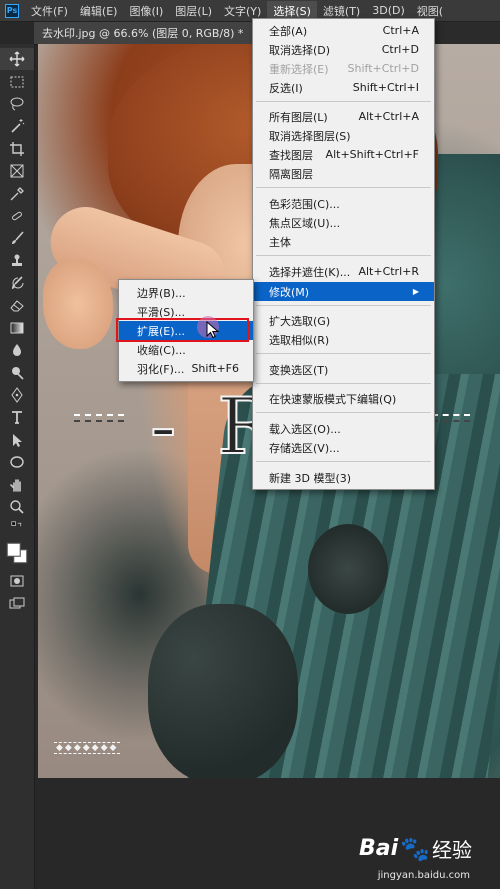 The height and width of the screenshot is (889, 500). What do you see at coordinates (17, 553) in the screenshot?
I see `color-swatches-icon` at bounding box center [17, 553].